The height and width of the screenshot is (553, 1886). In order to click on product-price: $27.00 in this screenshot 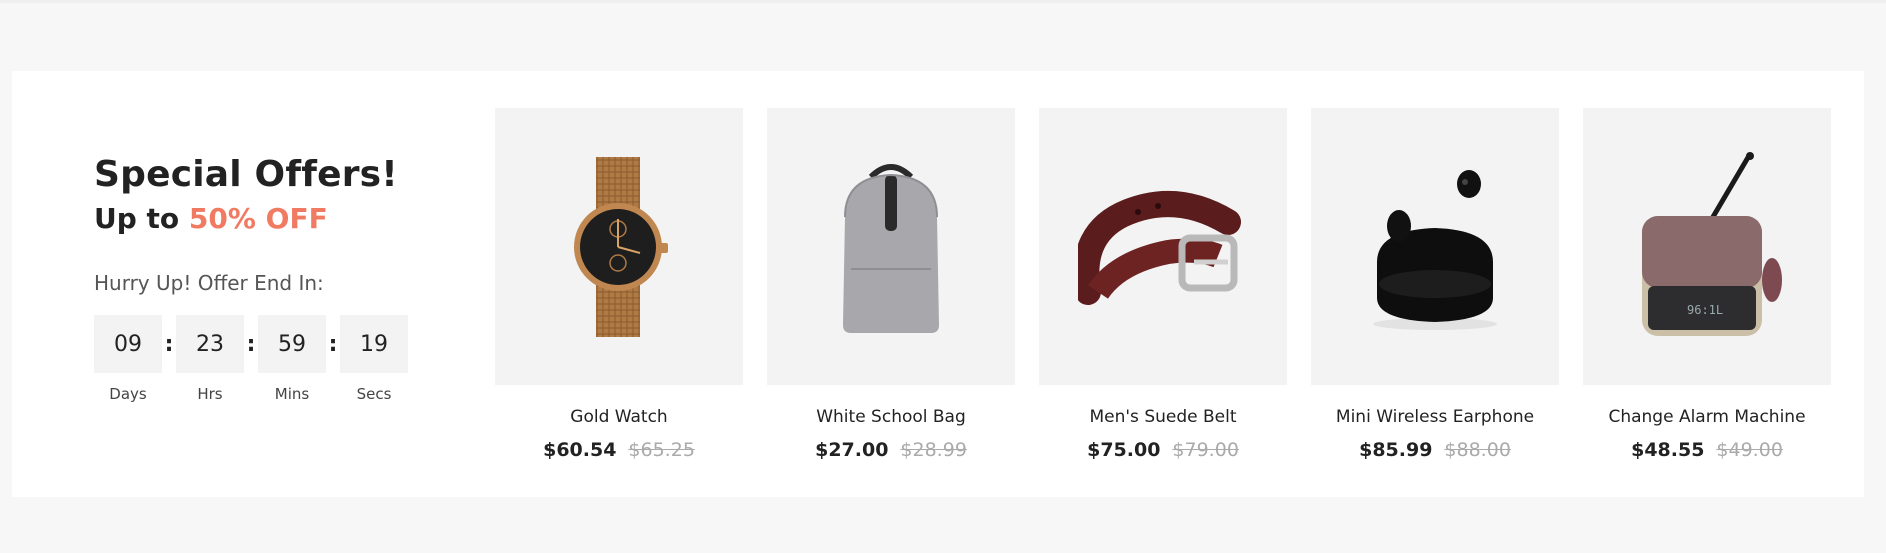, I will do `click(852, 450)`.